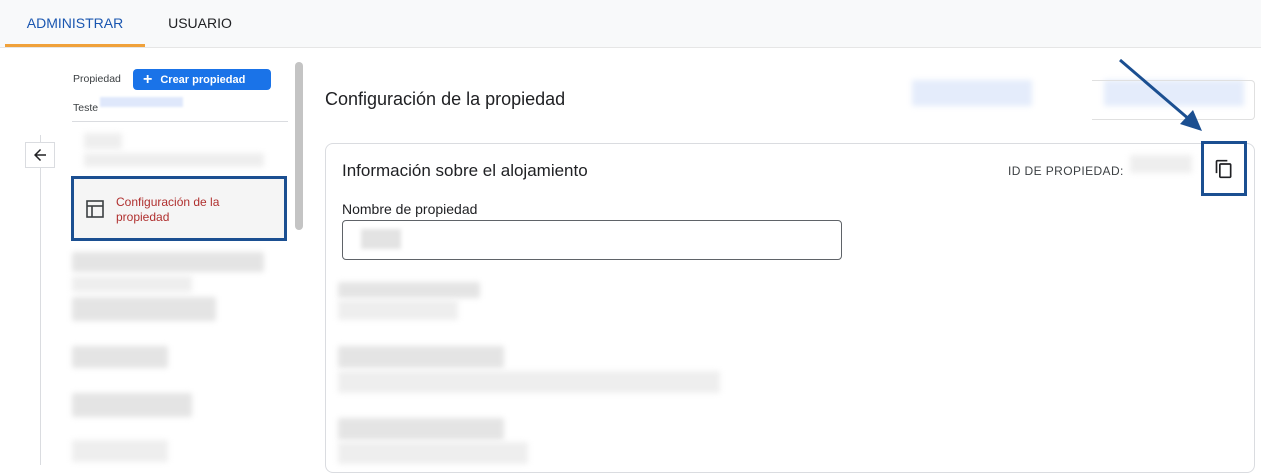 This screenshot has width=1261, height=473. What do you see at coordinates (1161, 164) in the screenshot?
I see `redacted-property-id-value` at bounding box center [1161, 164].